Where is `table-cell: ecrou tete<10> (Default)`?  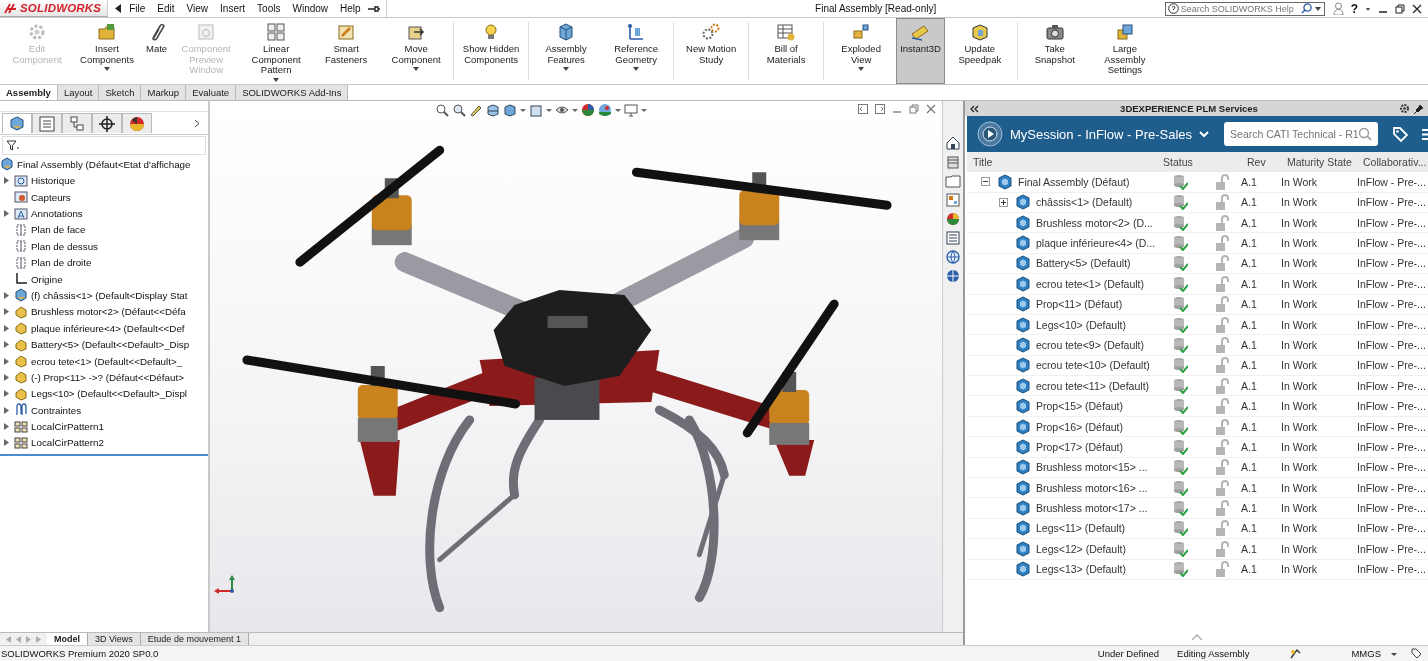
table-cell: ecrou tete<10> (Default) is located at coordinates (1093, 365).